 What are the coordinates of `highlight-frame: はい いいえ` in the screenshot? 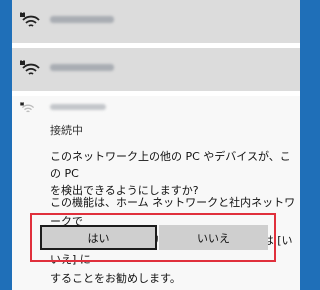 It's located at (153, 237).